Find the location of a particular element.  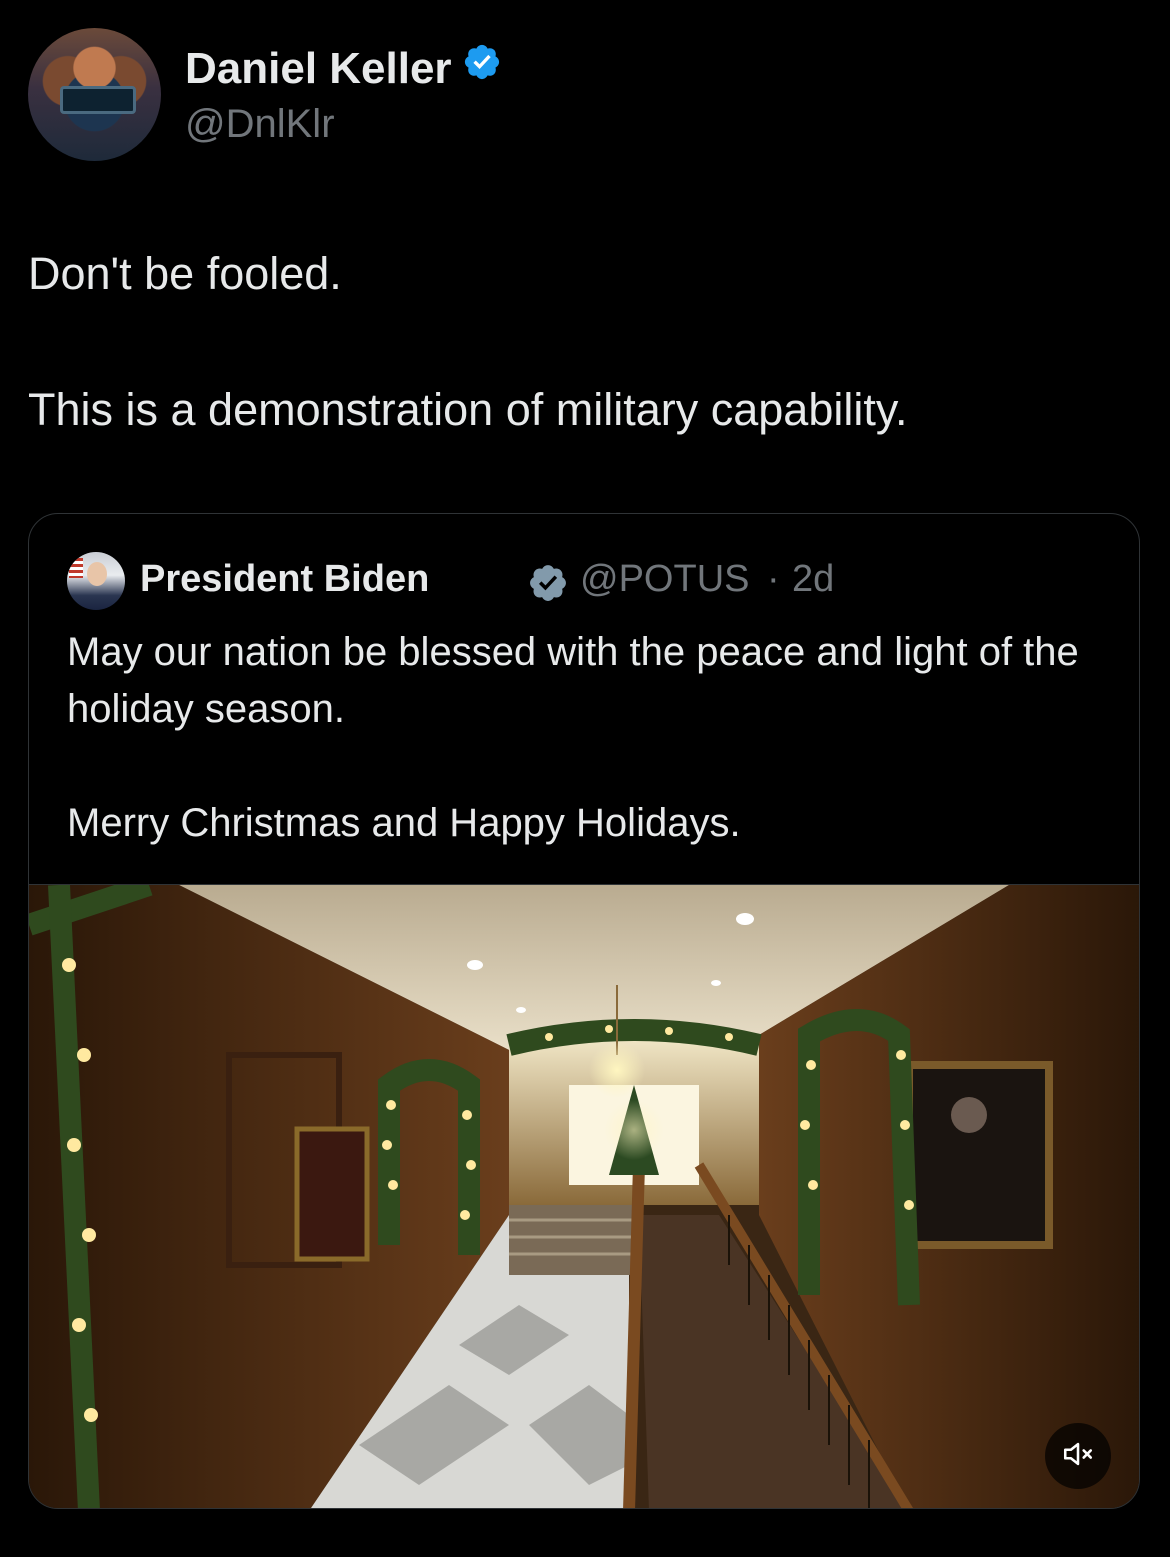

tweet-header: Daniel Keller @DnlKlr is located at coordinates (578, 95).